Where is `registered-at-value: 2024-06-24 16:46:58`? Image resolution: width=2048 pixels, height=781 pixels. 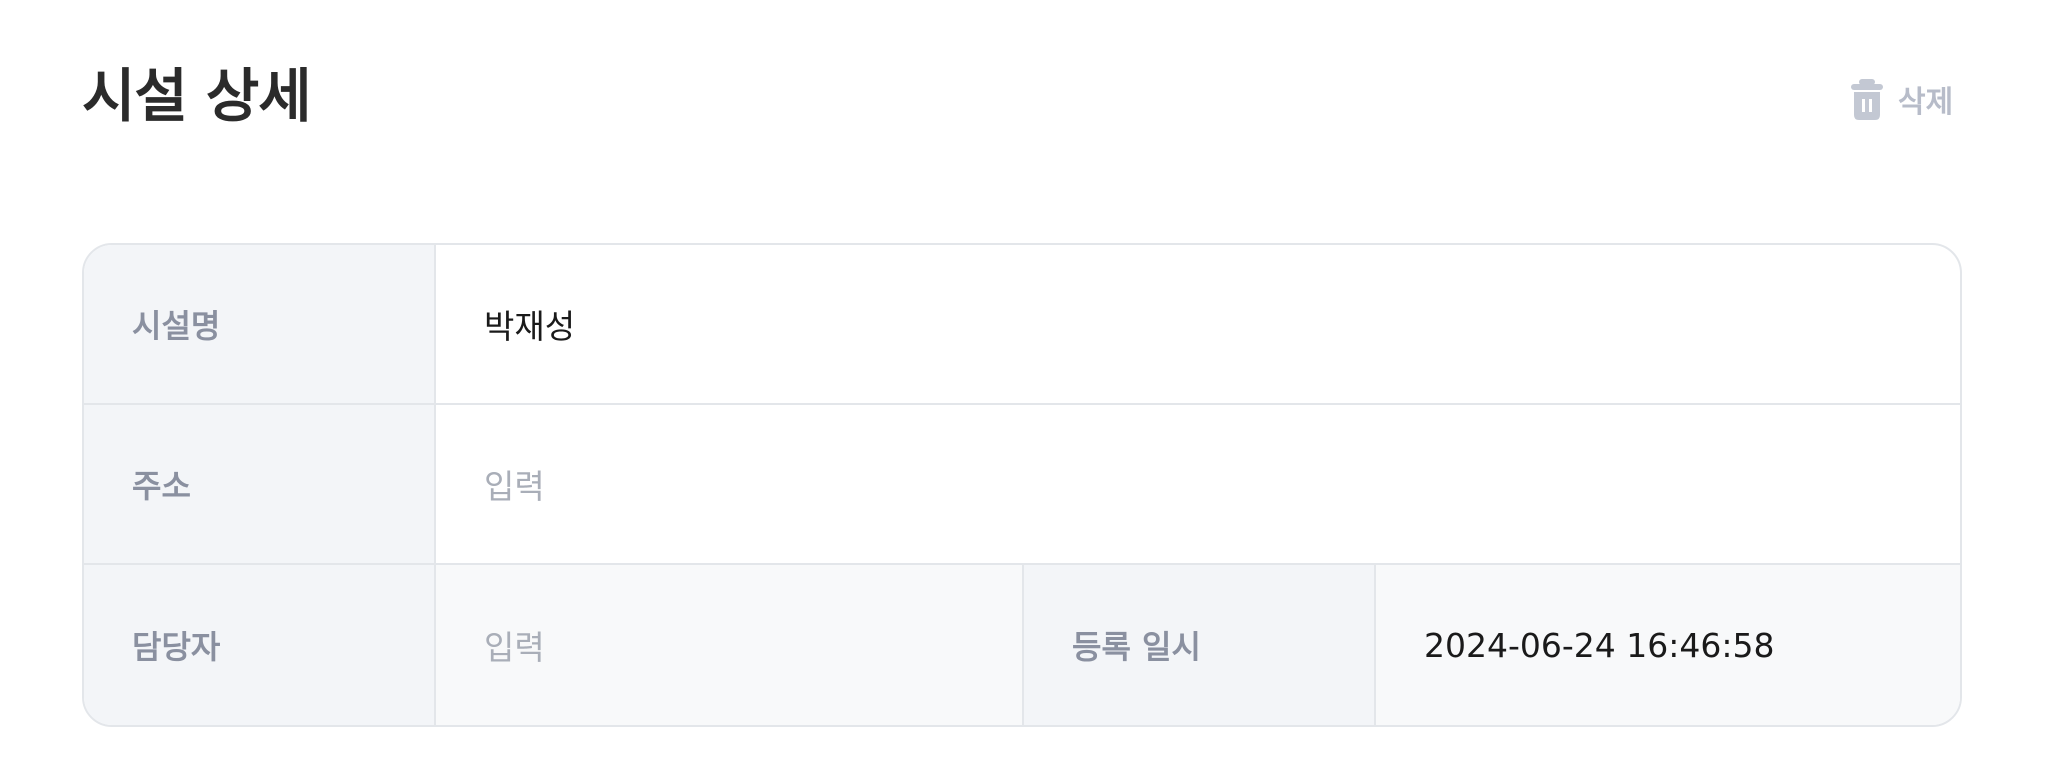 registered-at-value: 2024-06-24 16:46:58 is located at coordinates (1668, 645).